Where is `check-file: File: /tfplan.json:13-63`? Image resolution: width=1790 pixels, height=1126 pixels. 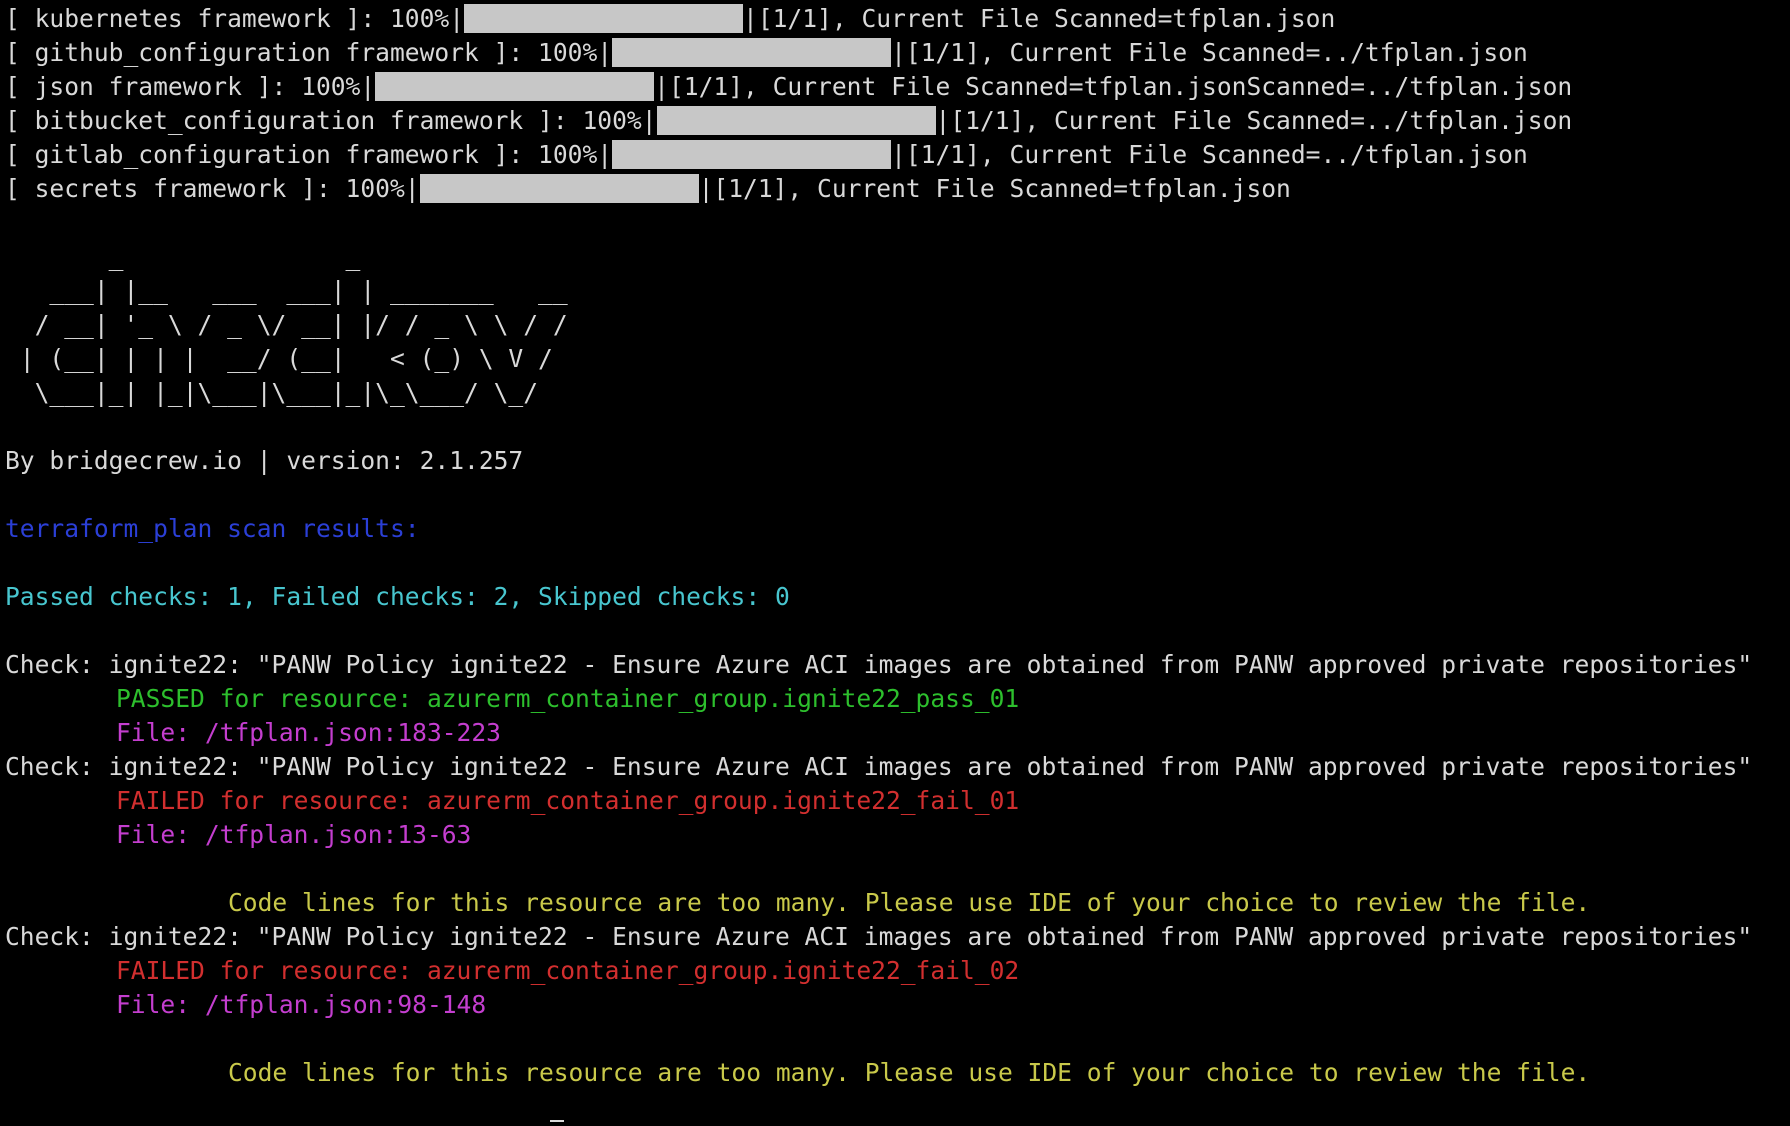 check-file: File: /tfplan.json:13-63 is located at coordinates (294, 834).